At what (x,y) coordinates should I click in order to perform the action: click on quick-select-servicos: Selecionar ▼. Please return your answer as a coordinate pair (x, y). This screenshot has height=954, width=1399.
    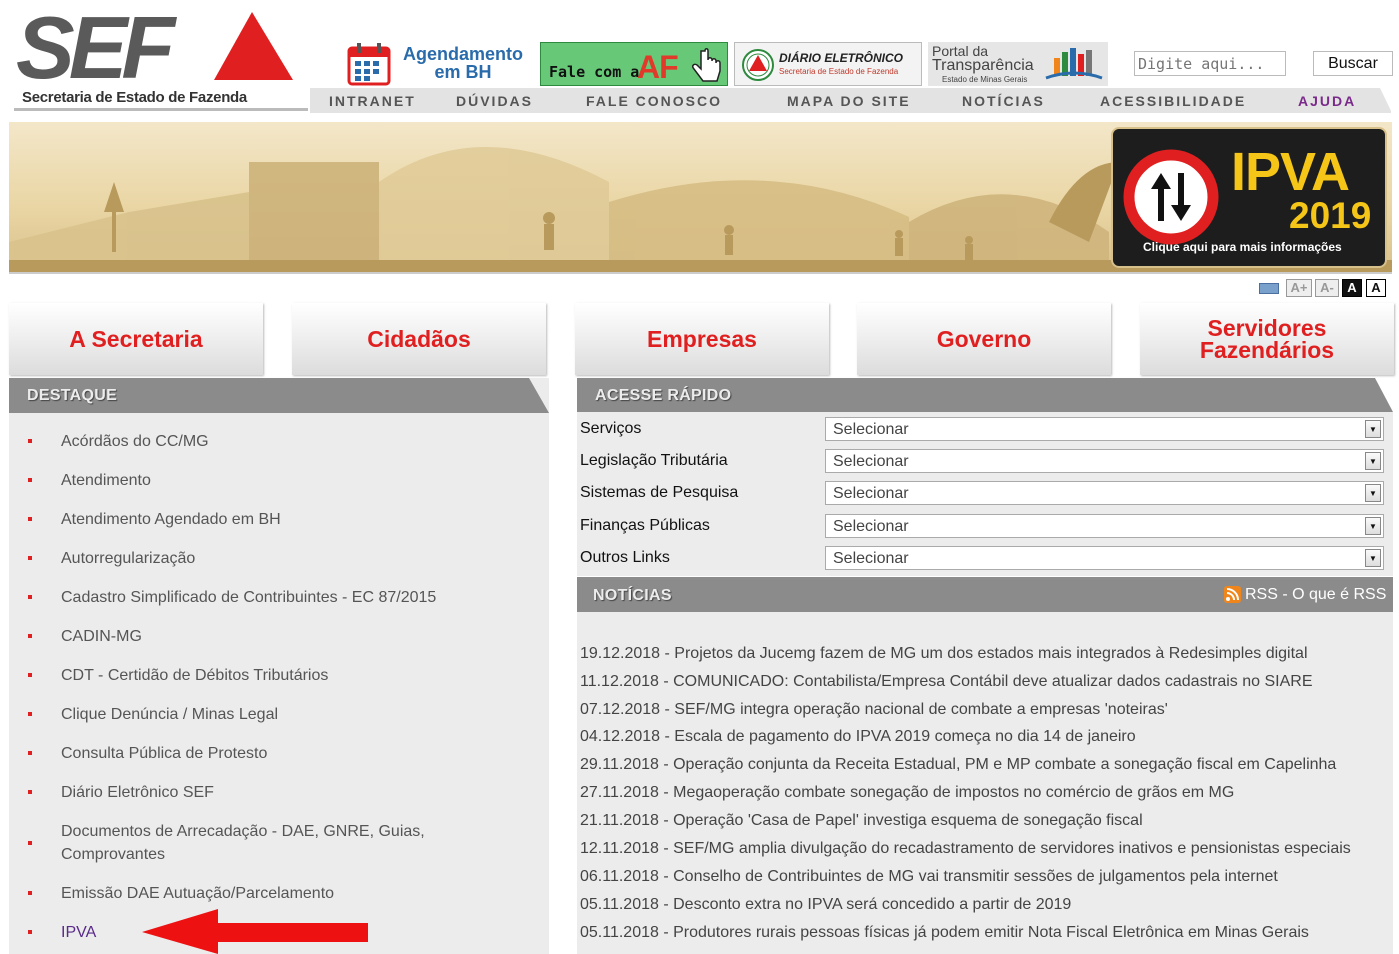
    Looking at the image, I should click on (1104, 429).